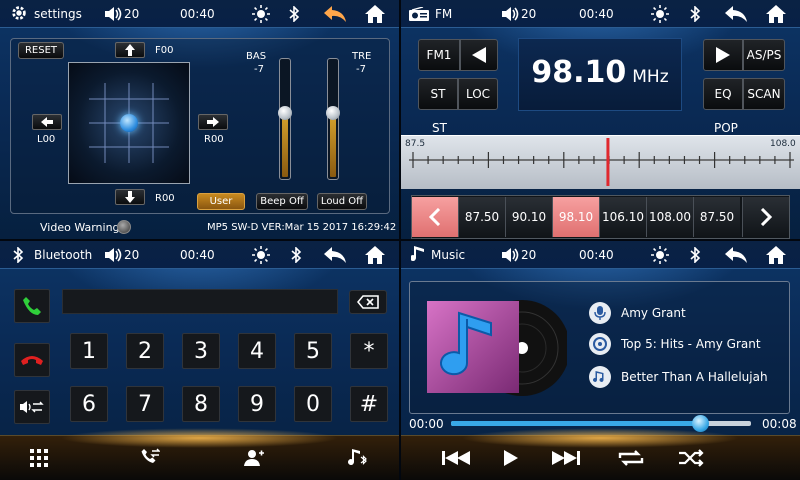 The image size is (800, 480). What do you see at coordinates (41, 50) in the screenshot?
I see `reset-button: RESET` at bounding box center [41, 50].